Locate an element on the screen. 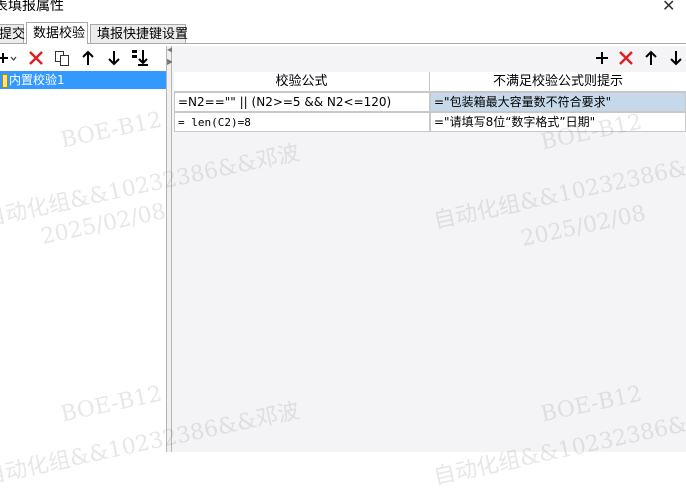 The image size is (686, 491). move-bottom-button is located at coordinates (140, 58).